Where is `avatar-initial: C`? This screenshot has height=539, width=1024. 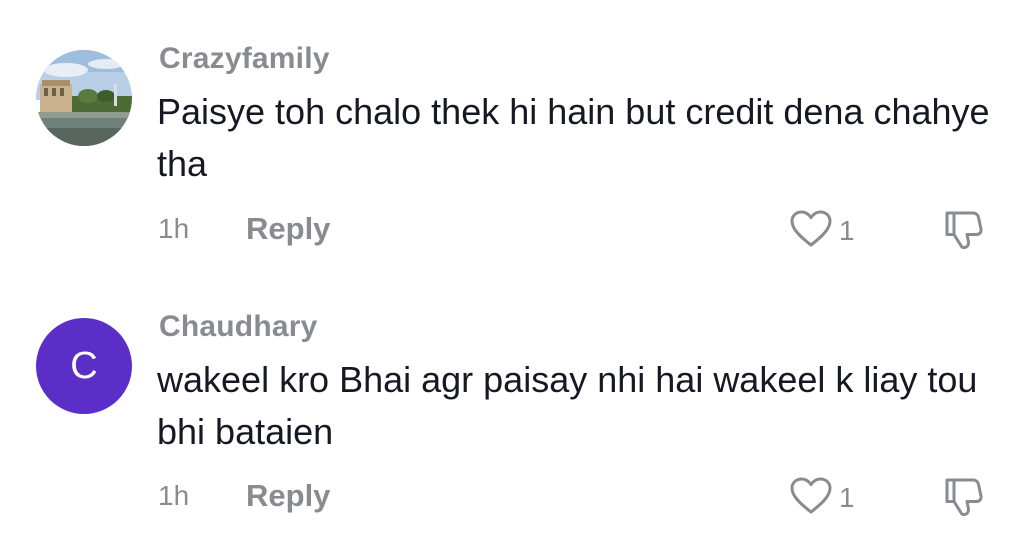 avatar-initial: C is located at coordinates (84, 366).